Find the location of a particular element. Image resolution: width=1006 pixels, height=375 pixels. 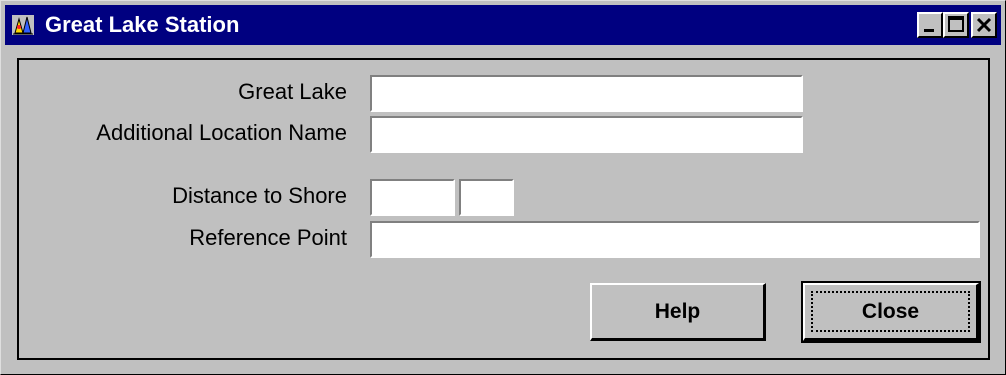

close-button-label: Close is located at coordinates (890, 311).